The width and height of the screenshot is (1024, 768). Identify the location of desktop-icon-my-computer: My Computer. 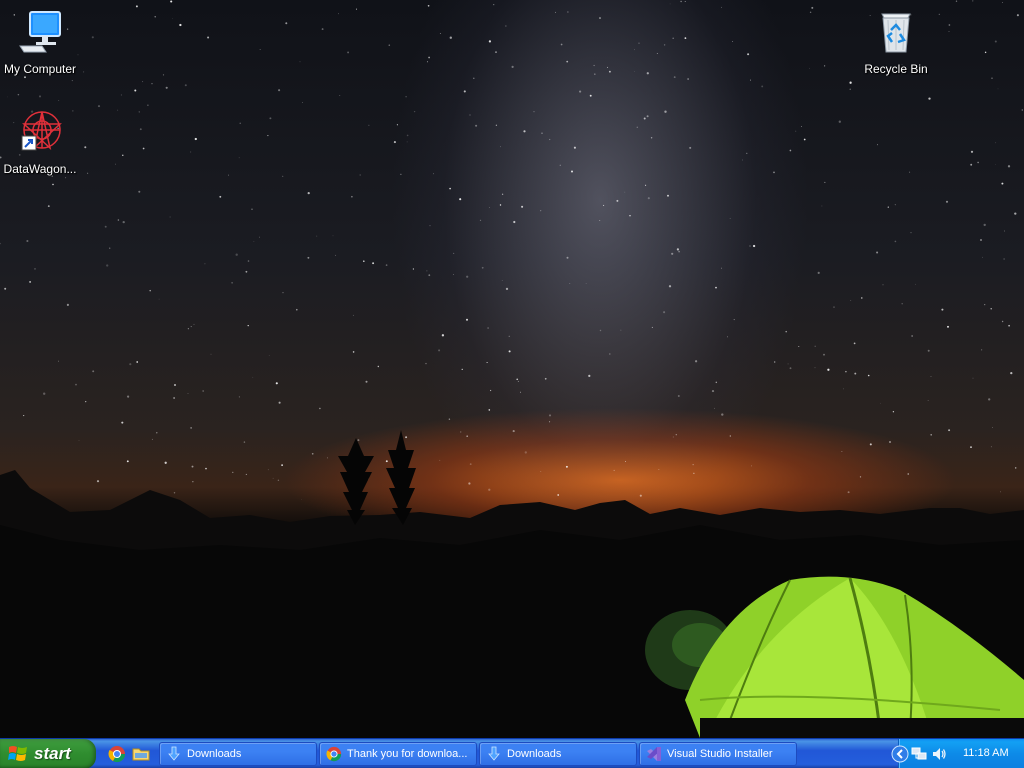
(40, 42).